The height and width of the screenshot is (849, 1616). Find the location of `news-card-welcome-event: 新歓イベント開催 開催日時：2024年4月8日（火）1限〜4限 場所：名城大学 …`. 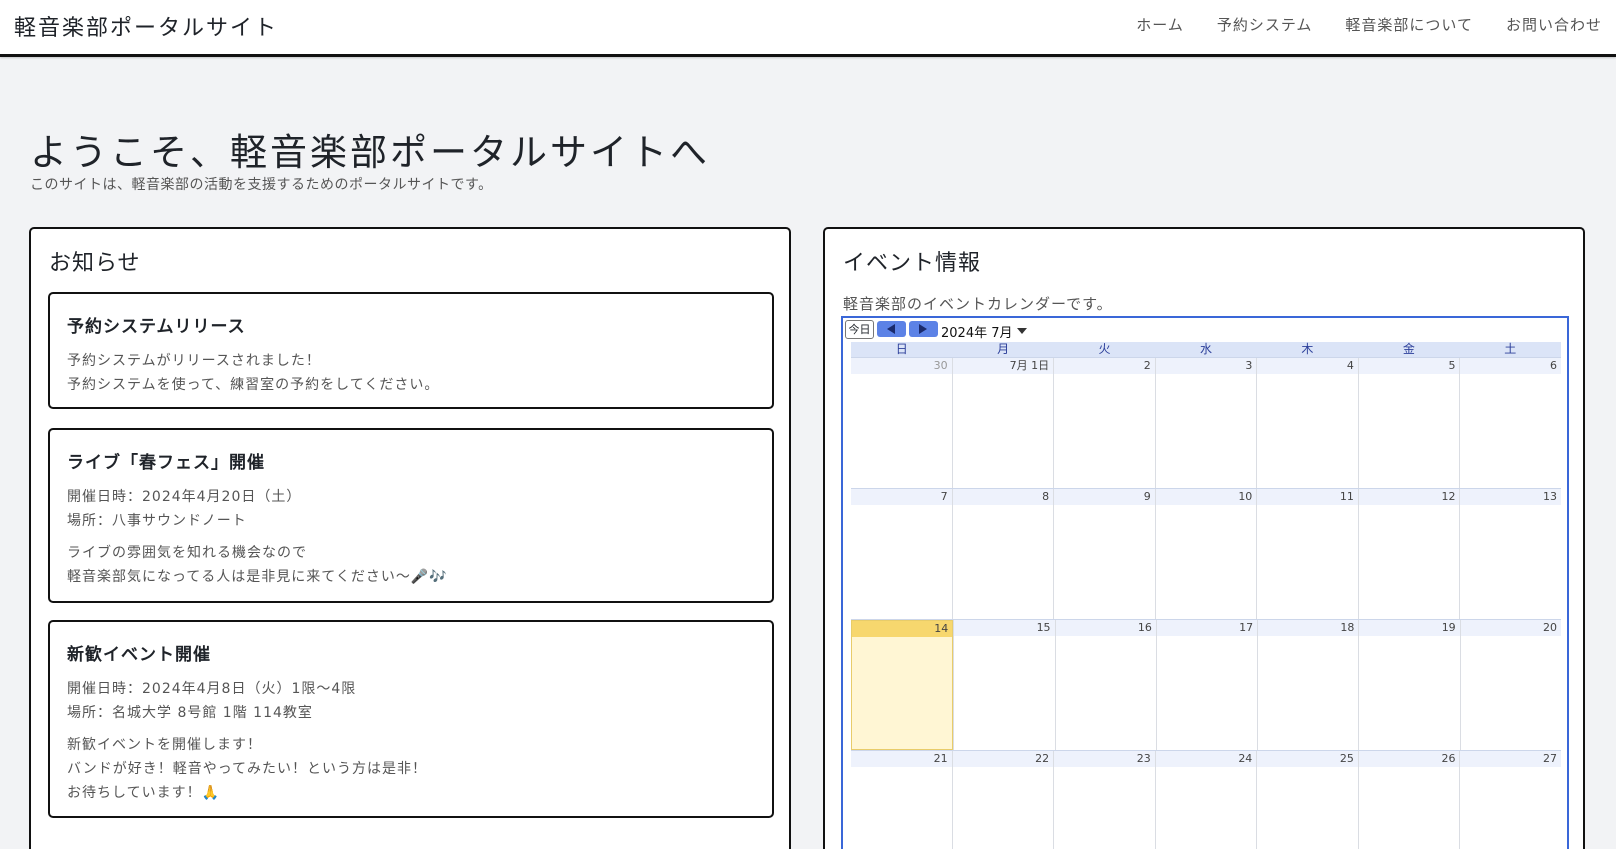

news-card-welcome-event: 新歓イベント開催 開催日時：2024年4月8日（火）1限〜4限 場所：名城大学 … is located at coordinates (411, 719).